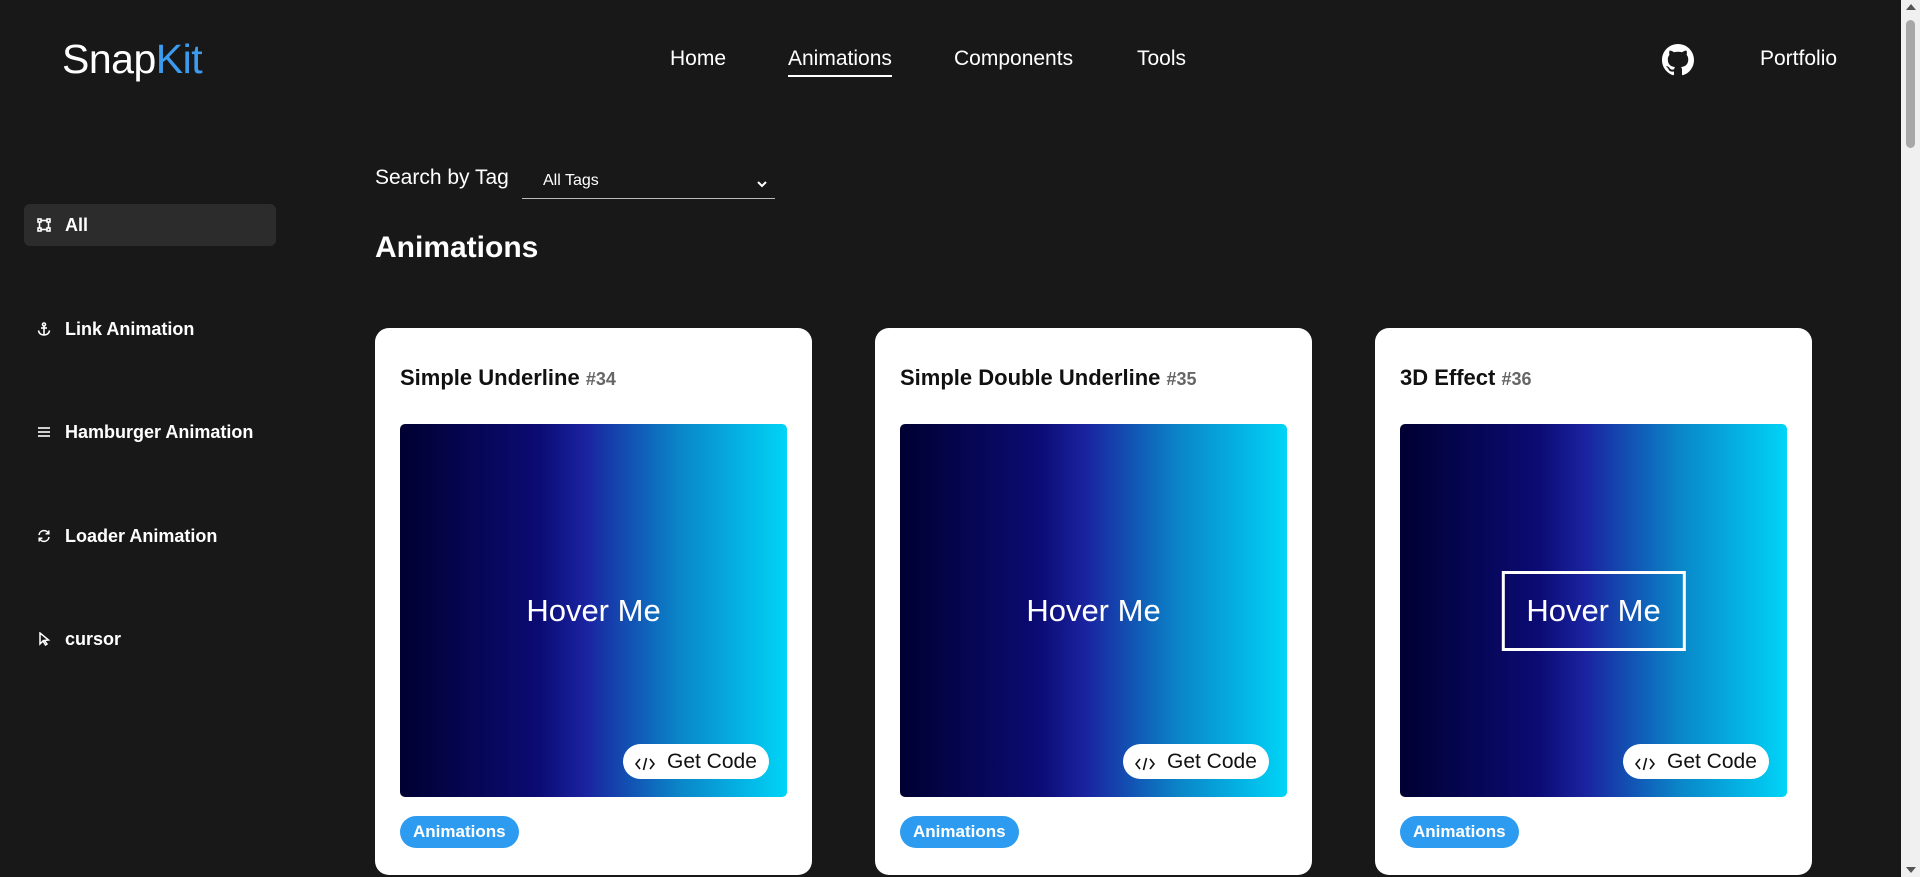  What do you see at coordinates (43, 432) in the screenshot?
I see `menu-icon` at bounding box center [43, 432].